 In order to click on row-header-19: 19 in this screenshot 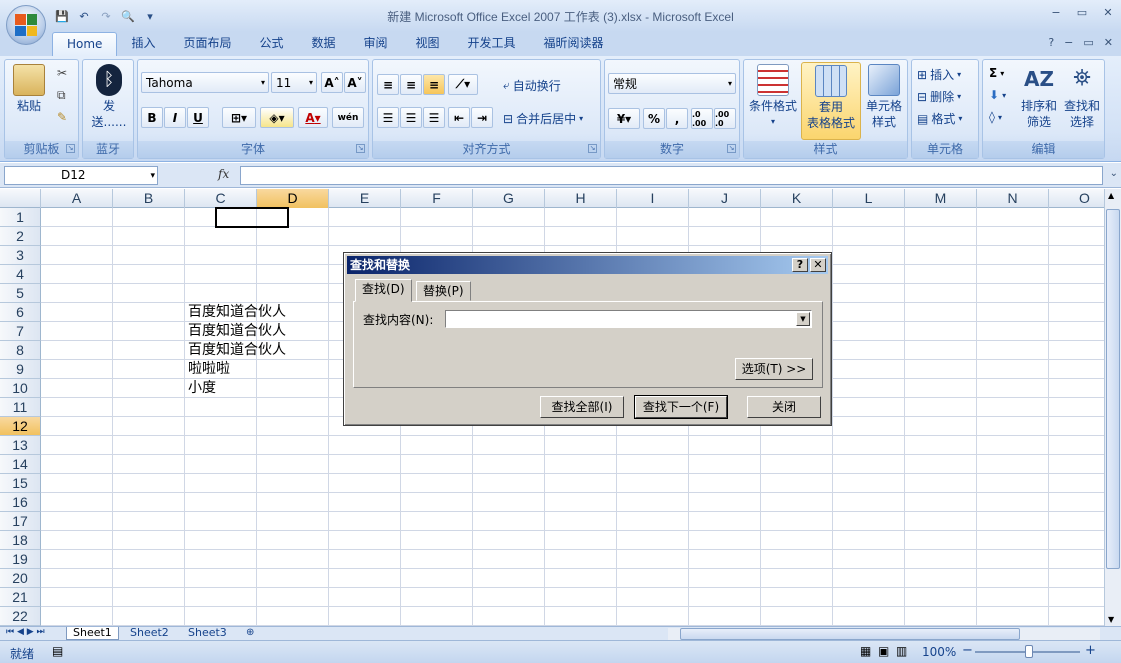, I will do `click(20, 559)`.